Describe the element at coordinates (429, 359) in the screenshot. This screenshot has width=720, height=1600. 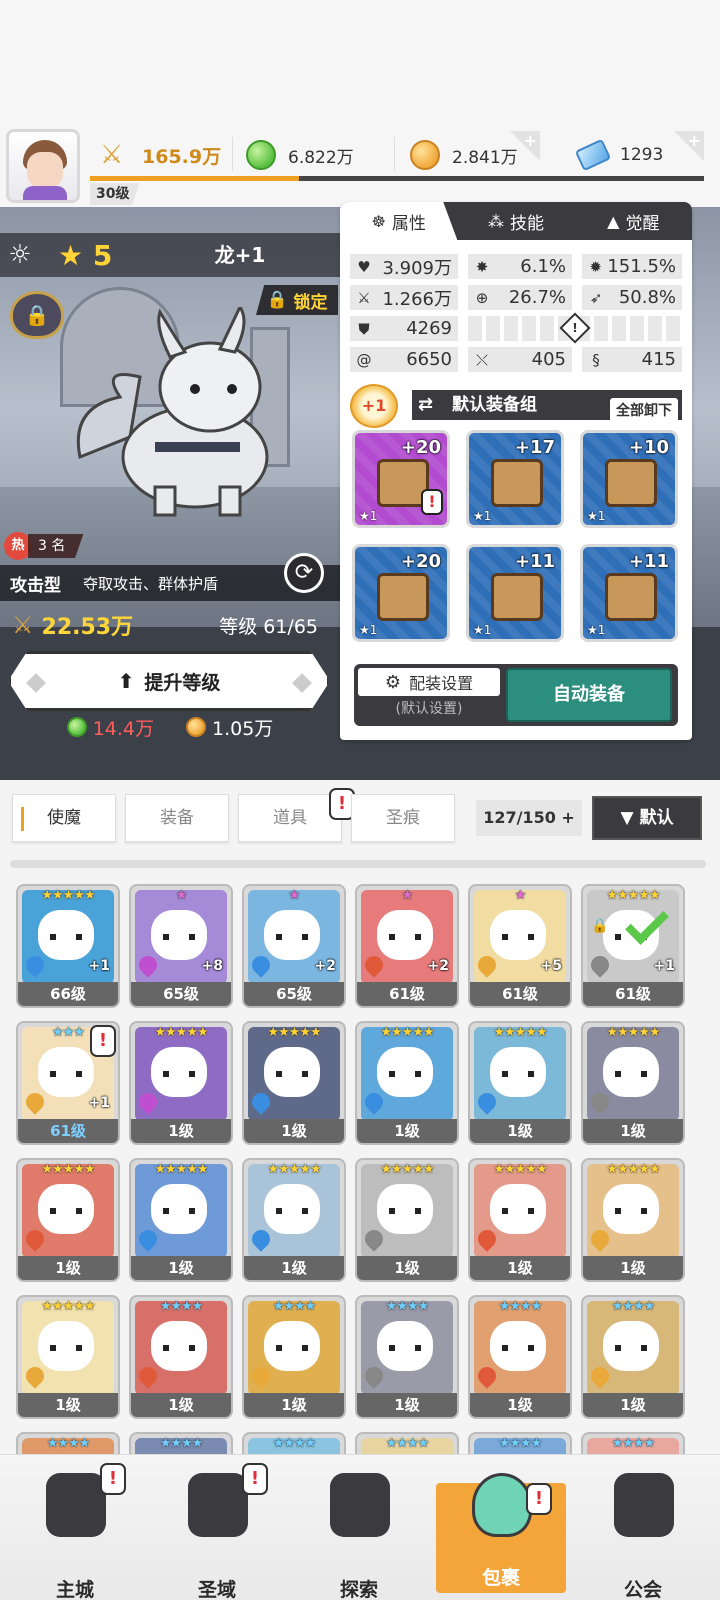
I see `stat-value: 6650` at that location.